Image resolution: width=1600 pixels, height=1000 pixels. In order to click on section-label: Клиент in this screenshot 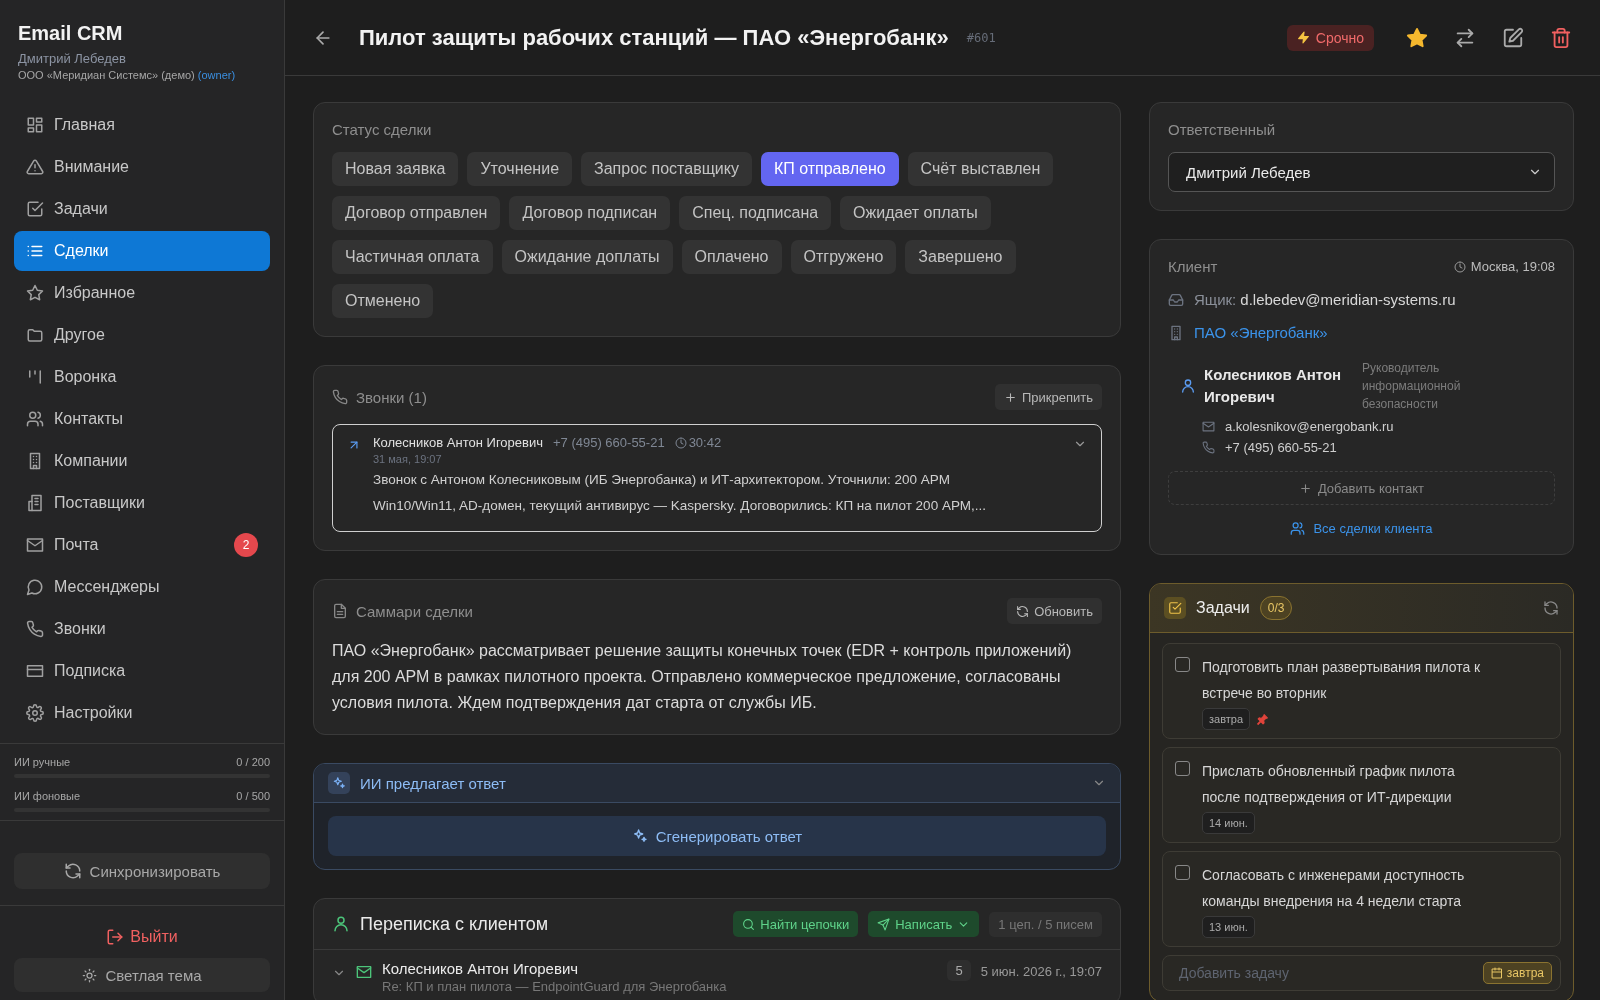, I will do `click(1193, 266)`.